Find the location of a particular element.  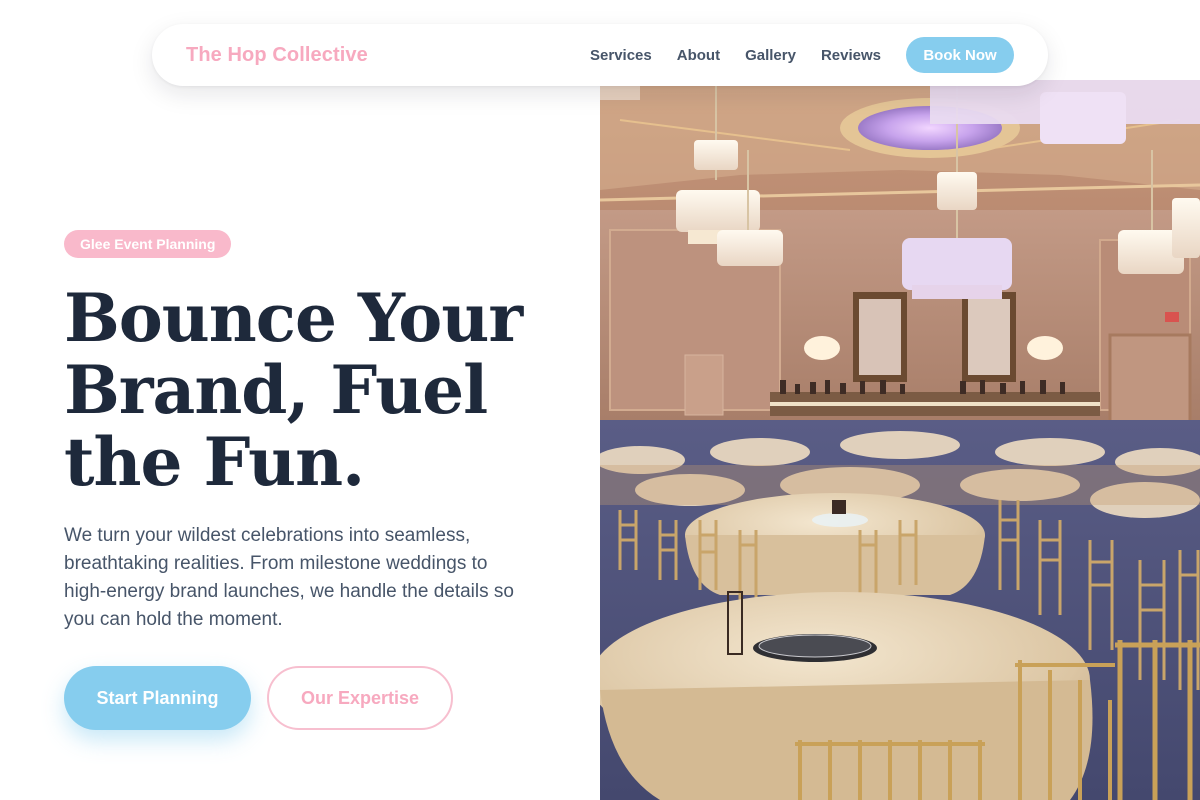

headline-line-3: the Fun. is located at coordinates (214, 462).